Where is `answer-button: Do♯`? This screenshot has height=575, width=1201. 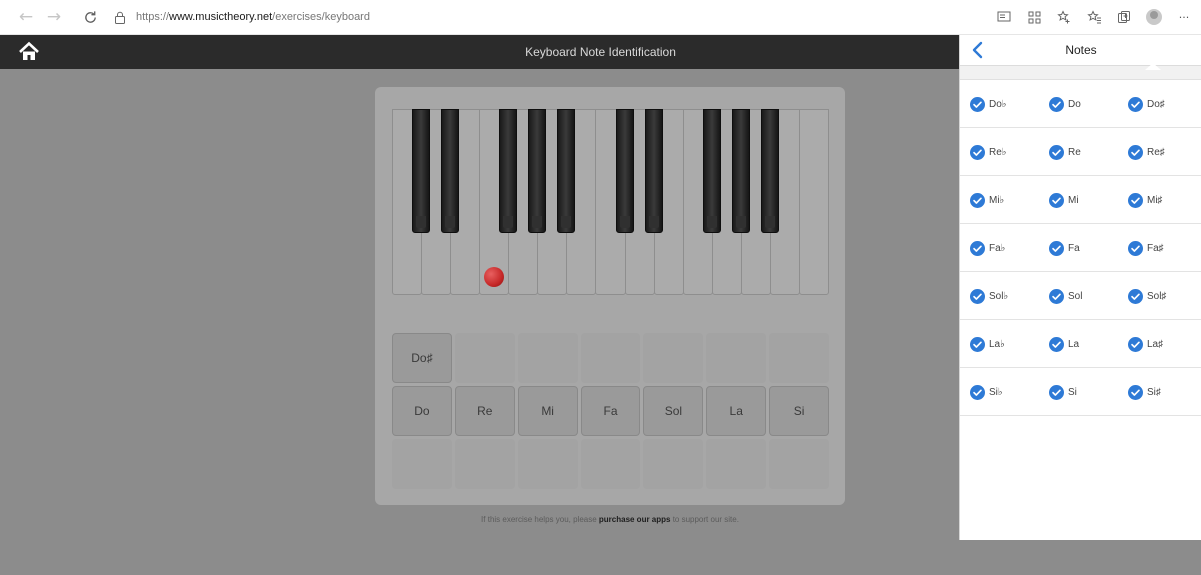 answer-button: Do♯ is located at coordinates (422, 358).